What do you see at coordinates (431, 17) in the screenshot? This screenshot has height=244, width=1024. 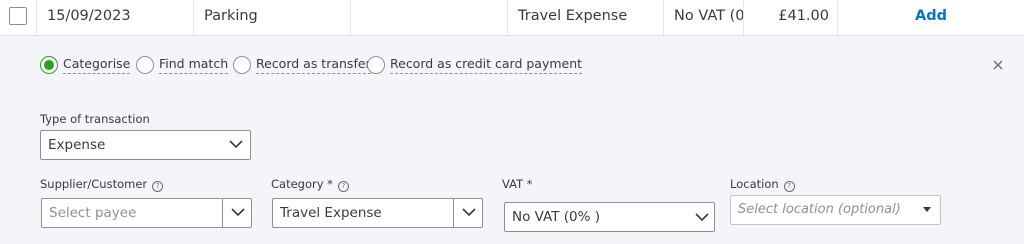 I see `row-payee` at bounding box center [431, 17].